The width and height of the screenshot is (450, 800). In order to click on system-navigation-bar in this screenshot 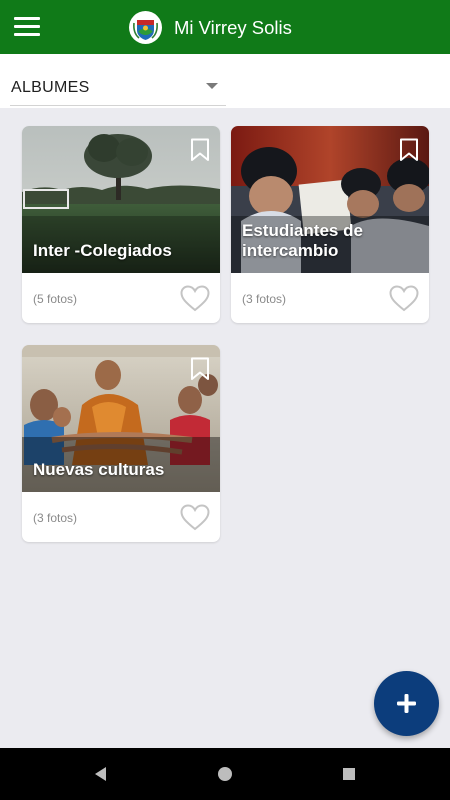, I will do `click(225, 774)`.